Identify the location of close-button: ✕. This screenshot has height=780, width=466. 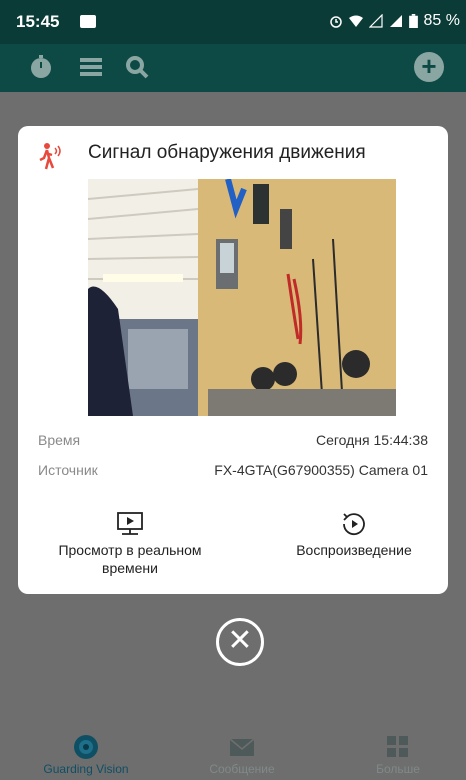
(240, 642).